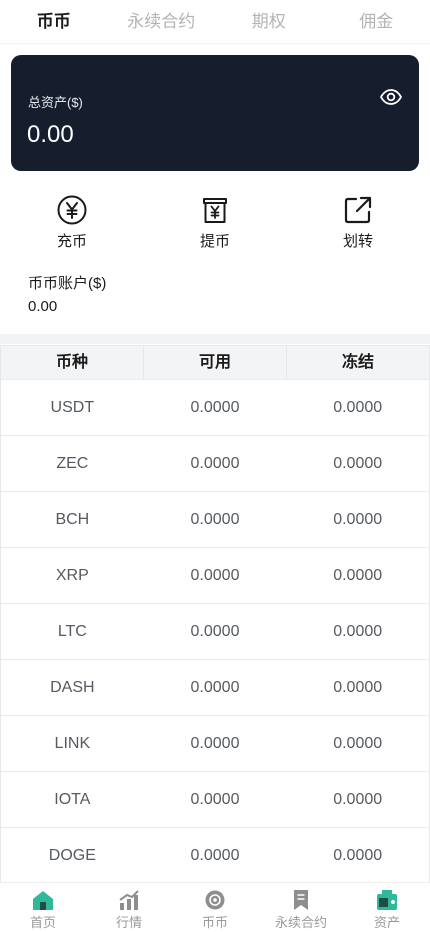 Image resolution: width=430 pixels, height=932 pixels. I want to click on withdraw-button: 提币, so click(215, 220).